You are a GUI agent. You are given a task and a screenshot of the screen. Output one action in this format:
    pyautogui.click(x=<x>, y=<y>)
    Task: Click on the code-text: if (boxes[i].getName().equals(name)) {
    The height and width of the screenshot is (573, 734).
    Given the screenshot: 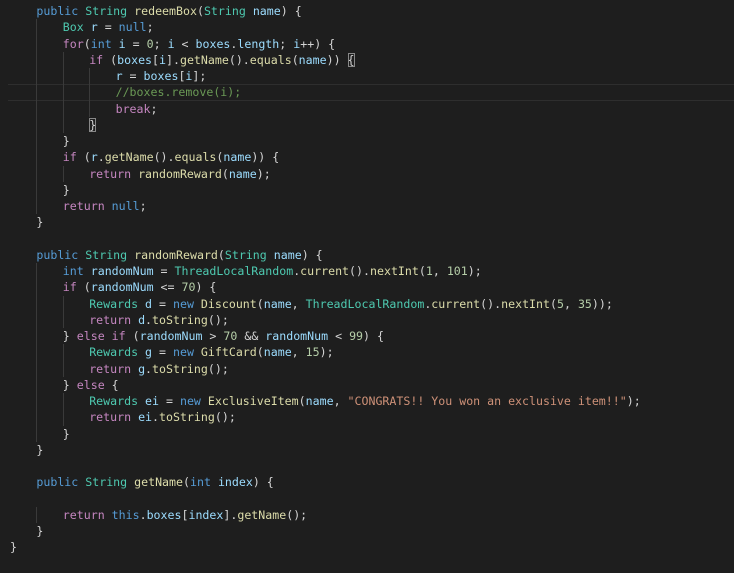 What is the action you would take?
    pyautogui.click(x=177, y=59)
    